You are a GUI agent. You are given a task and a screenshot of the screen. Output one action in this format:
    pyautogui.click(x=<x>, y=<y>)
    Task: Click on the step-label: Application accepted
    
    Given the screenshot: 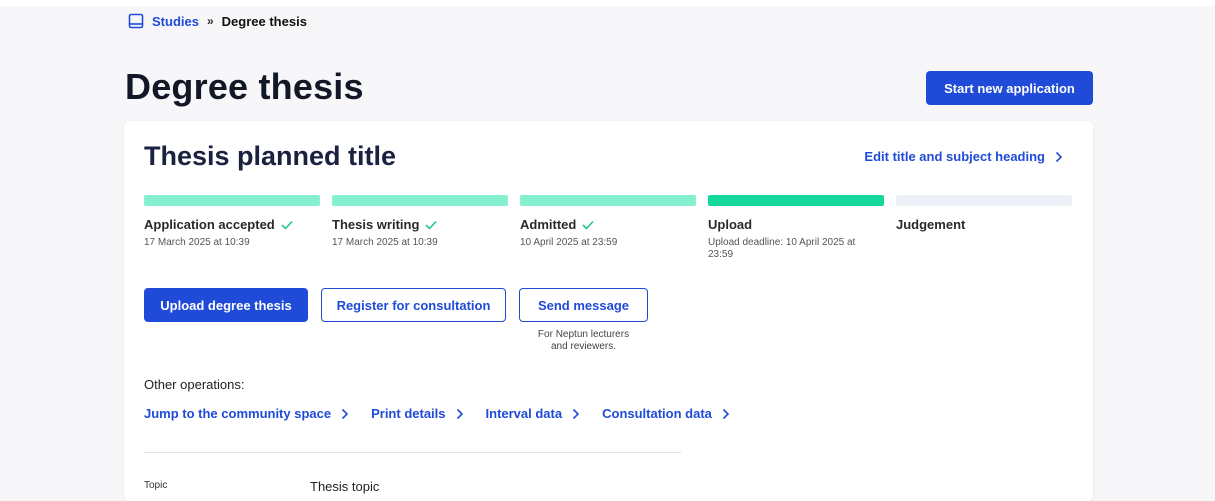 What is the action you would take?
    pyautogui.click(x=209, y=224)
    